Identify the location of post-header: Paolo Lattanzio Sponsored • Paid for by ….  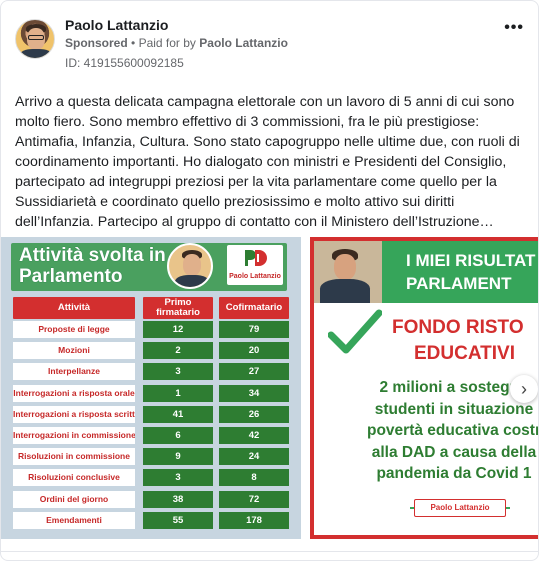
(269, 45).